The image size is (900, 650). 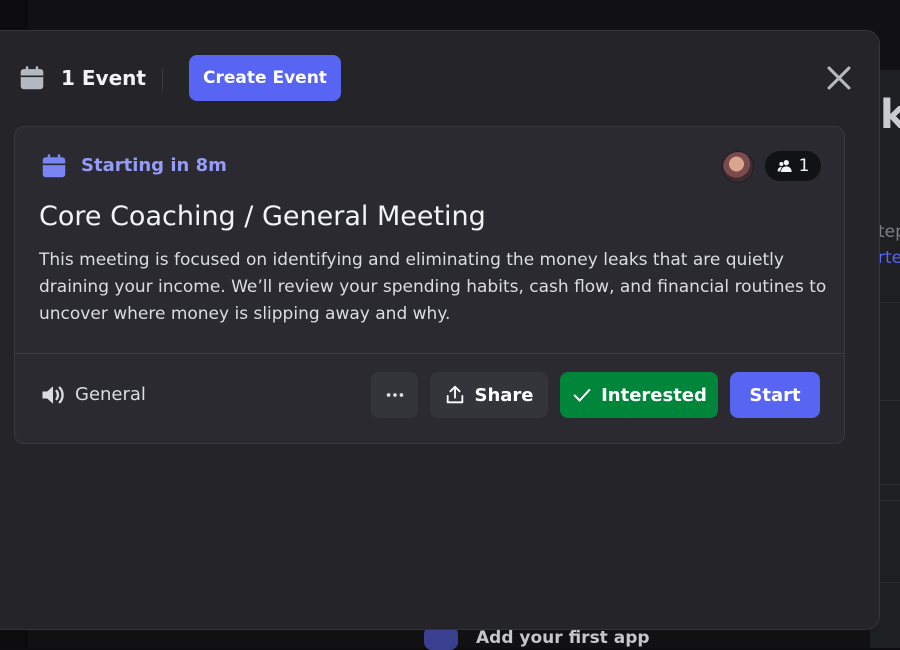 I want to click on card-divider, so click(x=429, y=353).